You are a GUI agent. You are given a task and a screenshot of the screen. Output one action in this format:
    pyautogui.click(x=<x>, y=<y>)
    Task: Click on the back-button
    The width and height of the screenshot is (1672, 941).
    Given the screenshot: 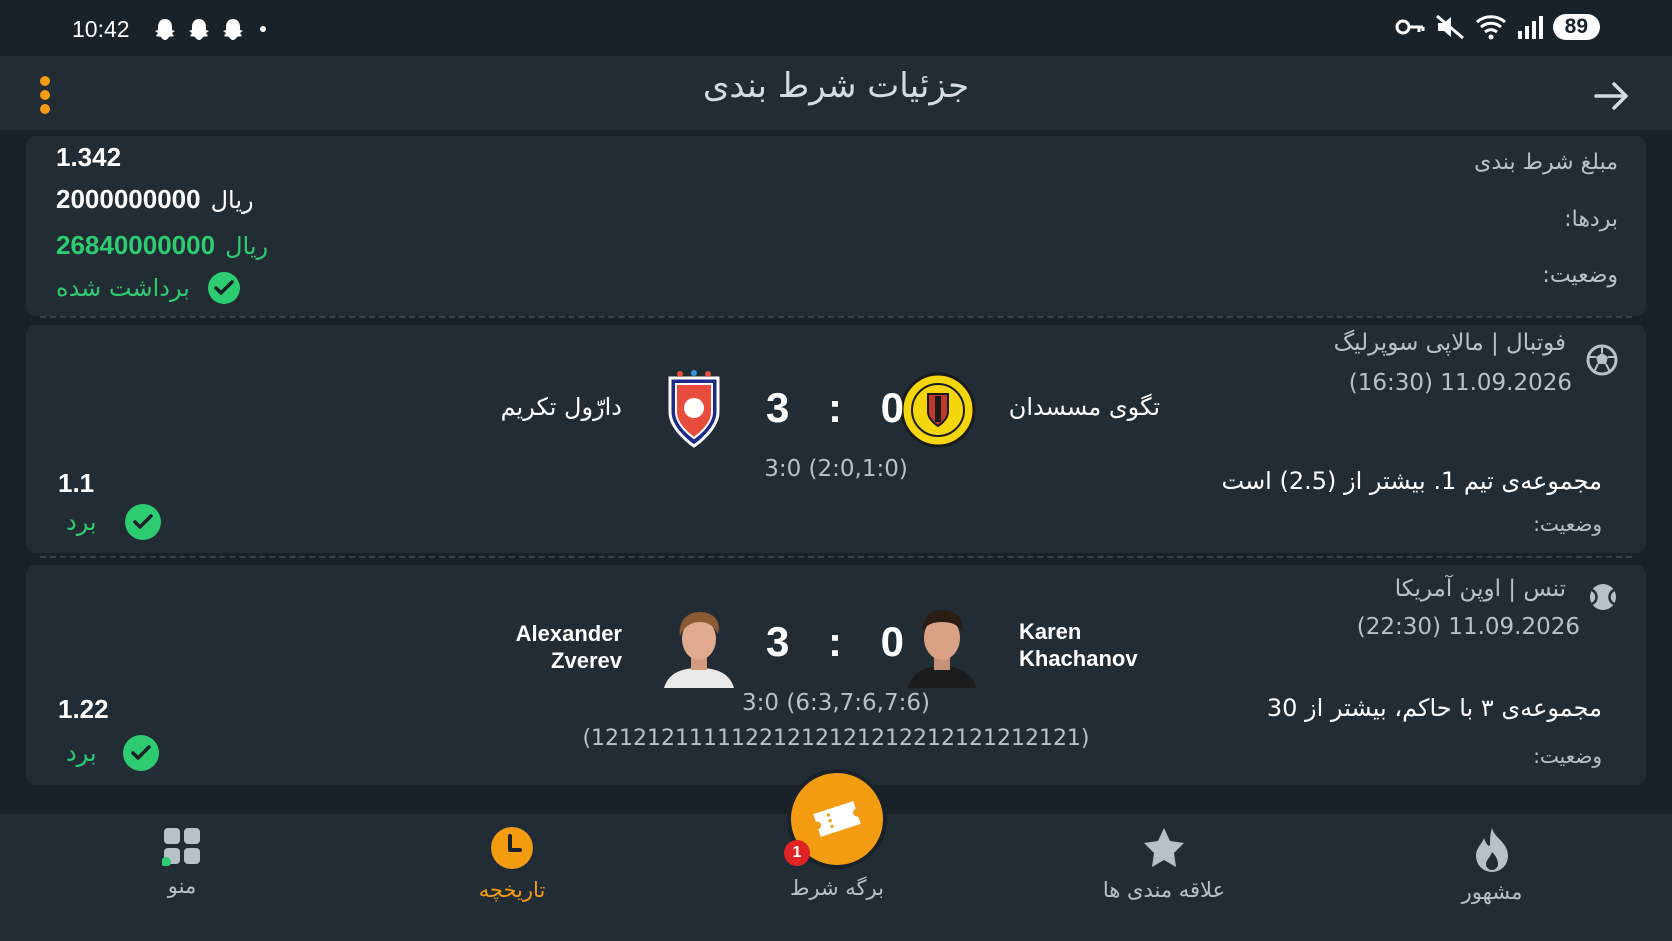 What is the action you would take?
    pyautogui.click(x=1612, y=98)
    